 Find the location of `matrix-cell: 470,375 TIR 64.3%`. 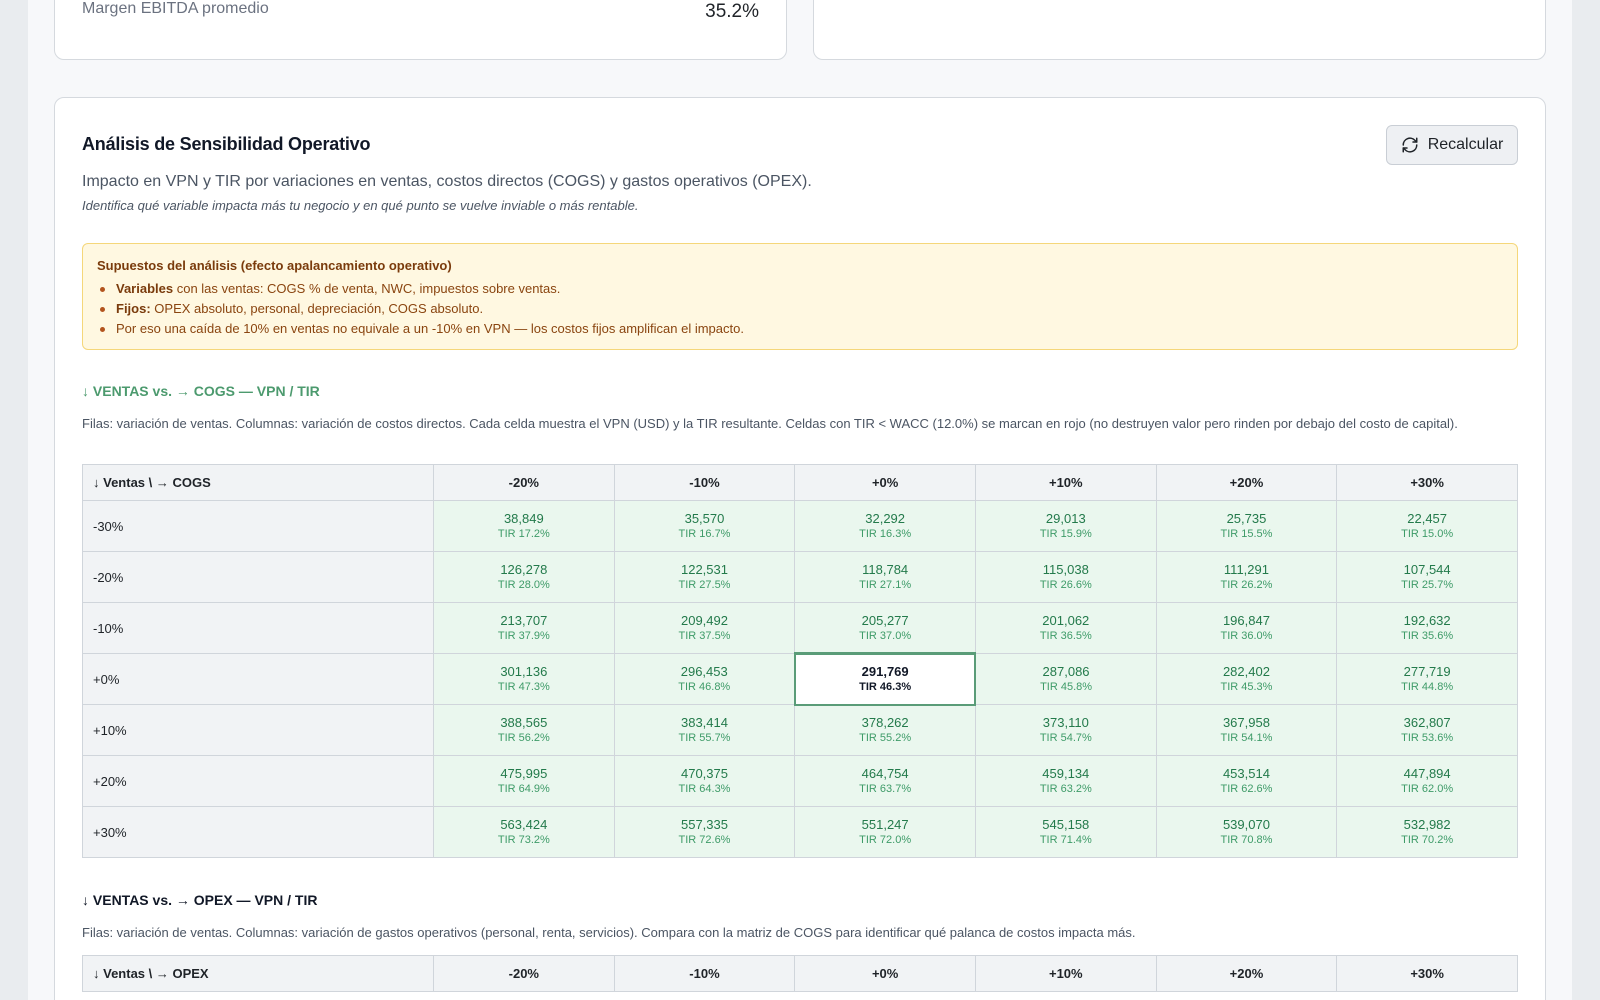

matrix-cell: 470,375 TIR 64.3% is located at coordinates (704, 781).